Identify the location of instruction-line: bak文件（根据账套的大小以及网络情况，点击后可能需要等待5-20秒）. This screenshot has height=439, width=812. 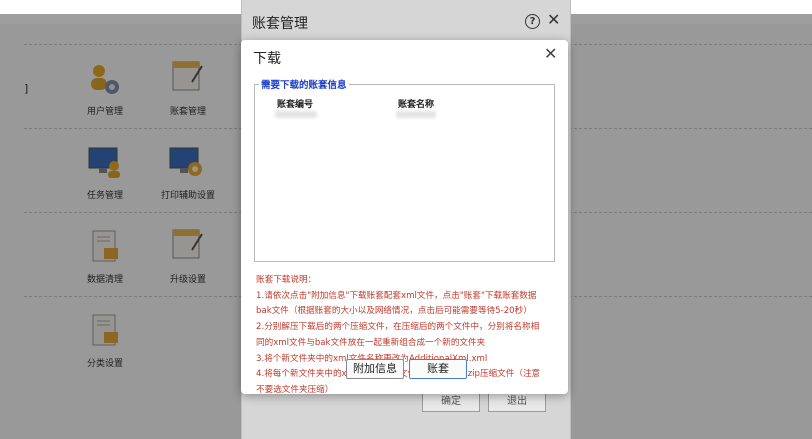
(394, 311).